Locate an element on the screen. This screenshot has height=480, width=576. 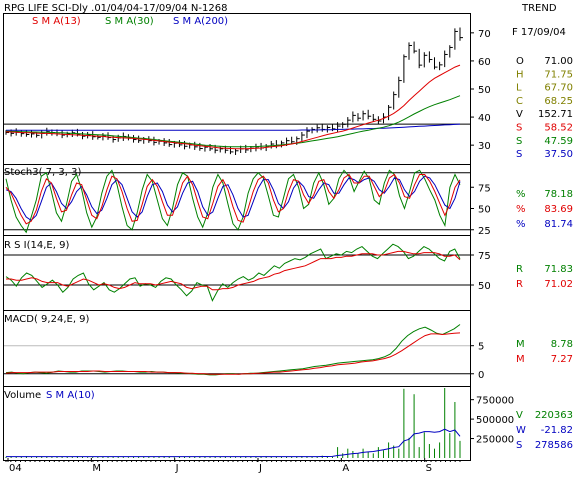
y-tick-label: 60 is located at coordinates (484, 62).